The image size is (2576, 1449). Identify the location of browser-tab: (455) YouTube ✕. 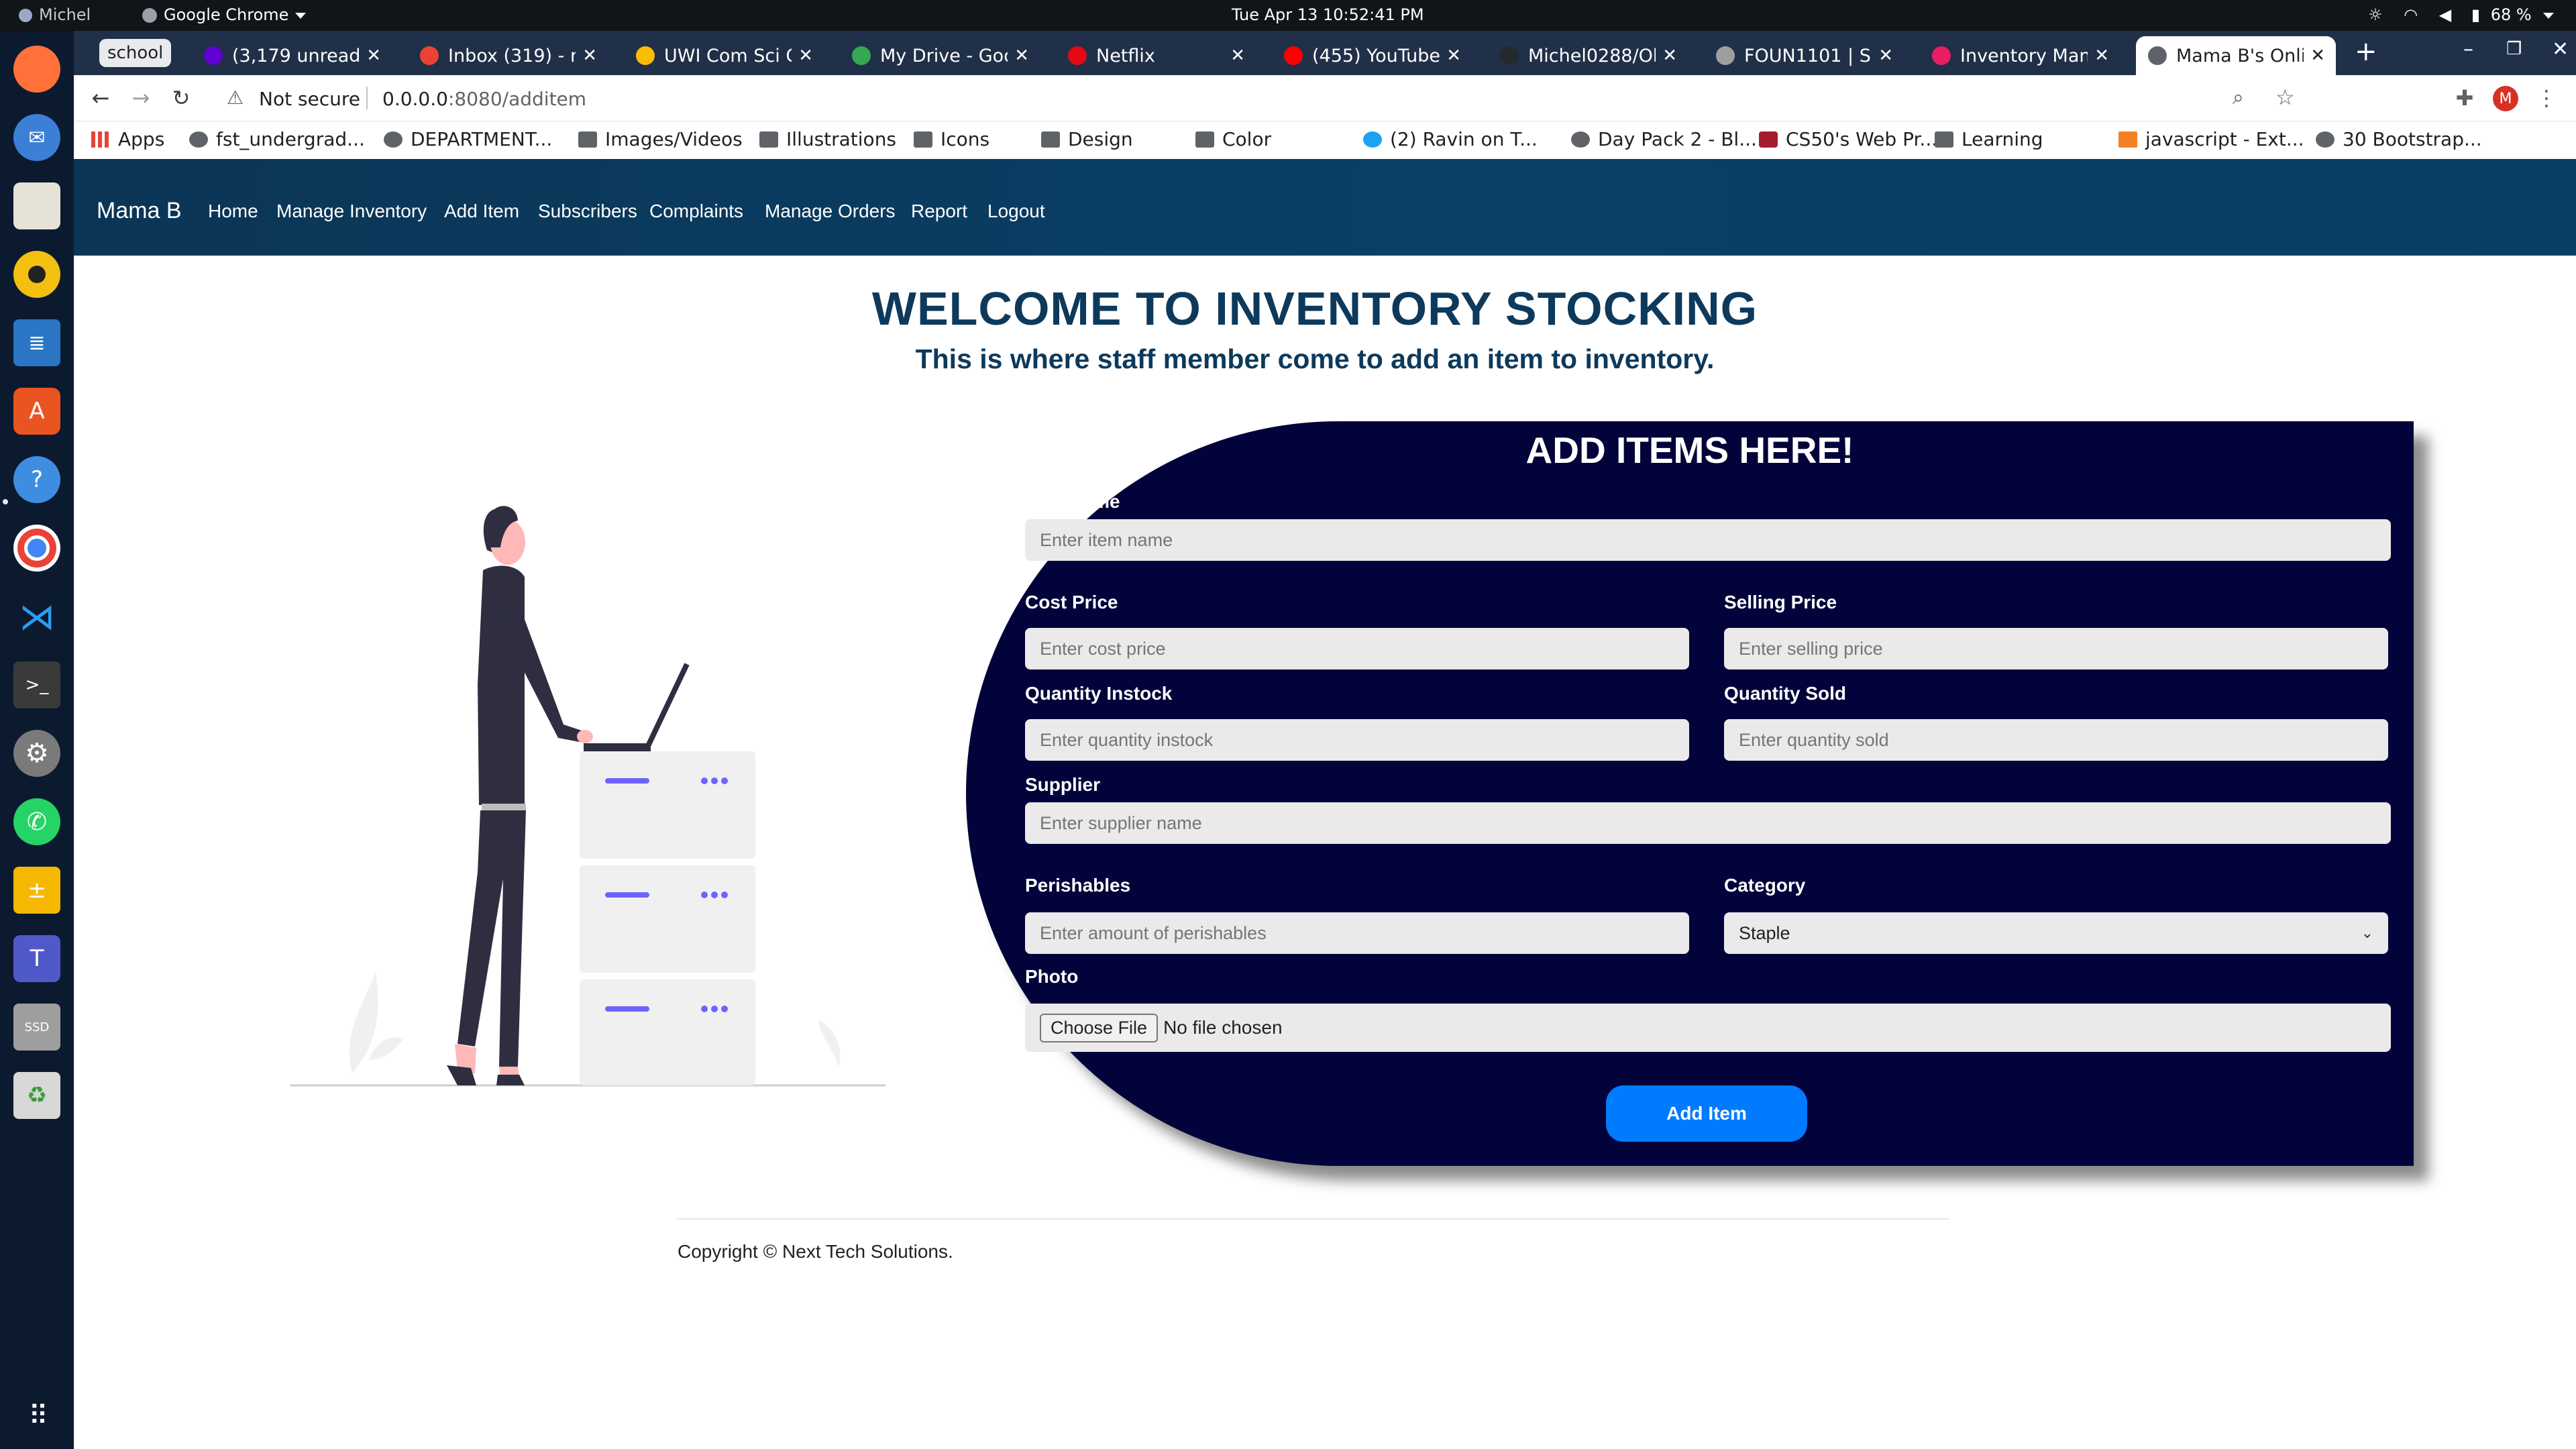
(1372, 55).